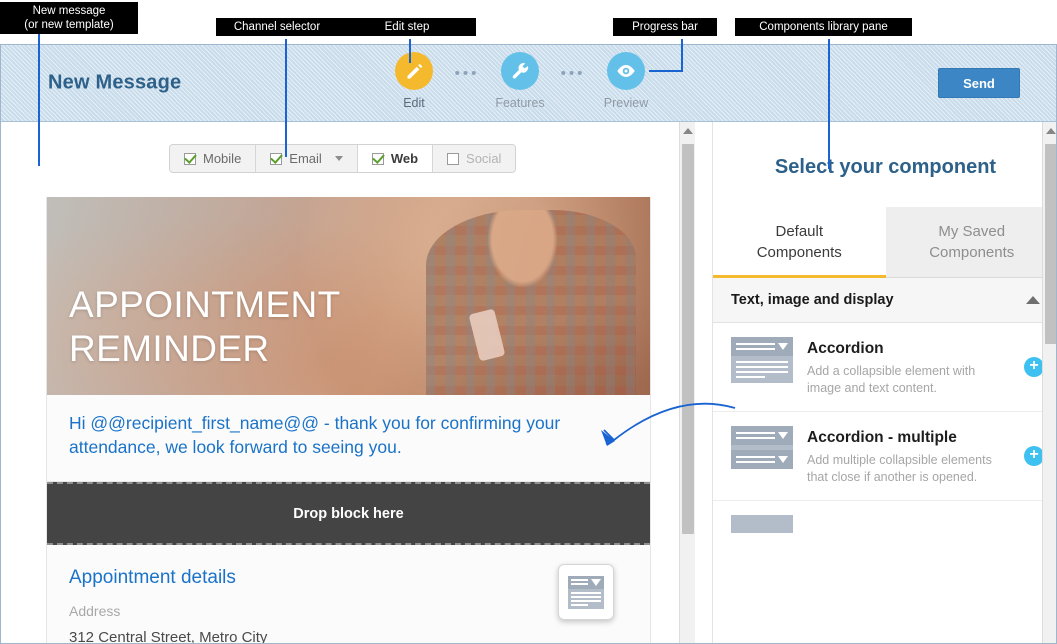 The image size is (1057, 644). Describe the element at coordinates (970, 242) in the screenshot. I see `tab-my-saved-components: My Saved Components` at that location.